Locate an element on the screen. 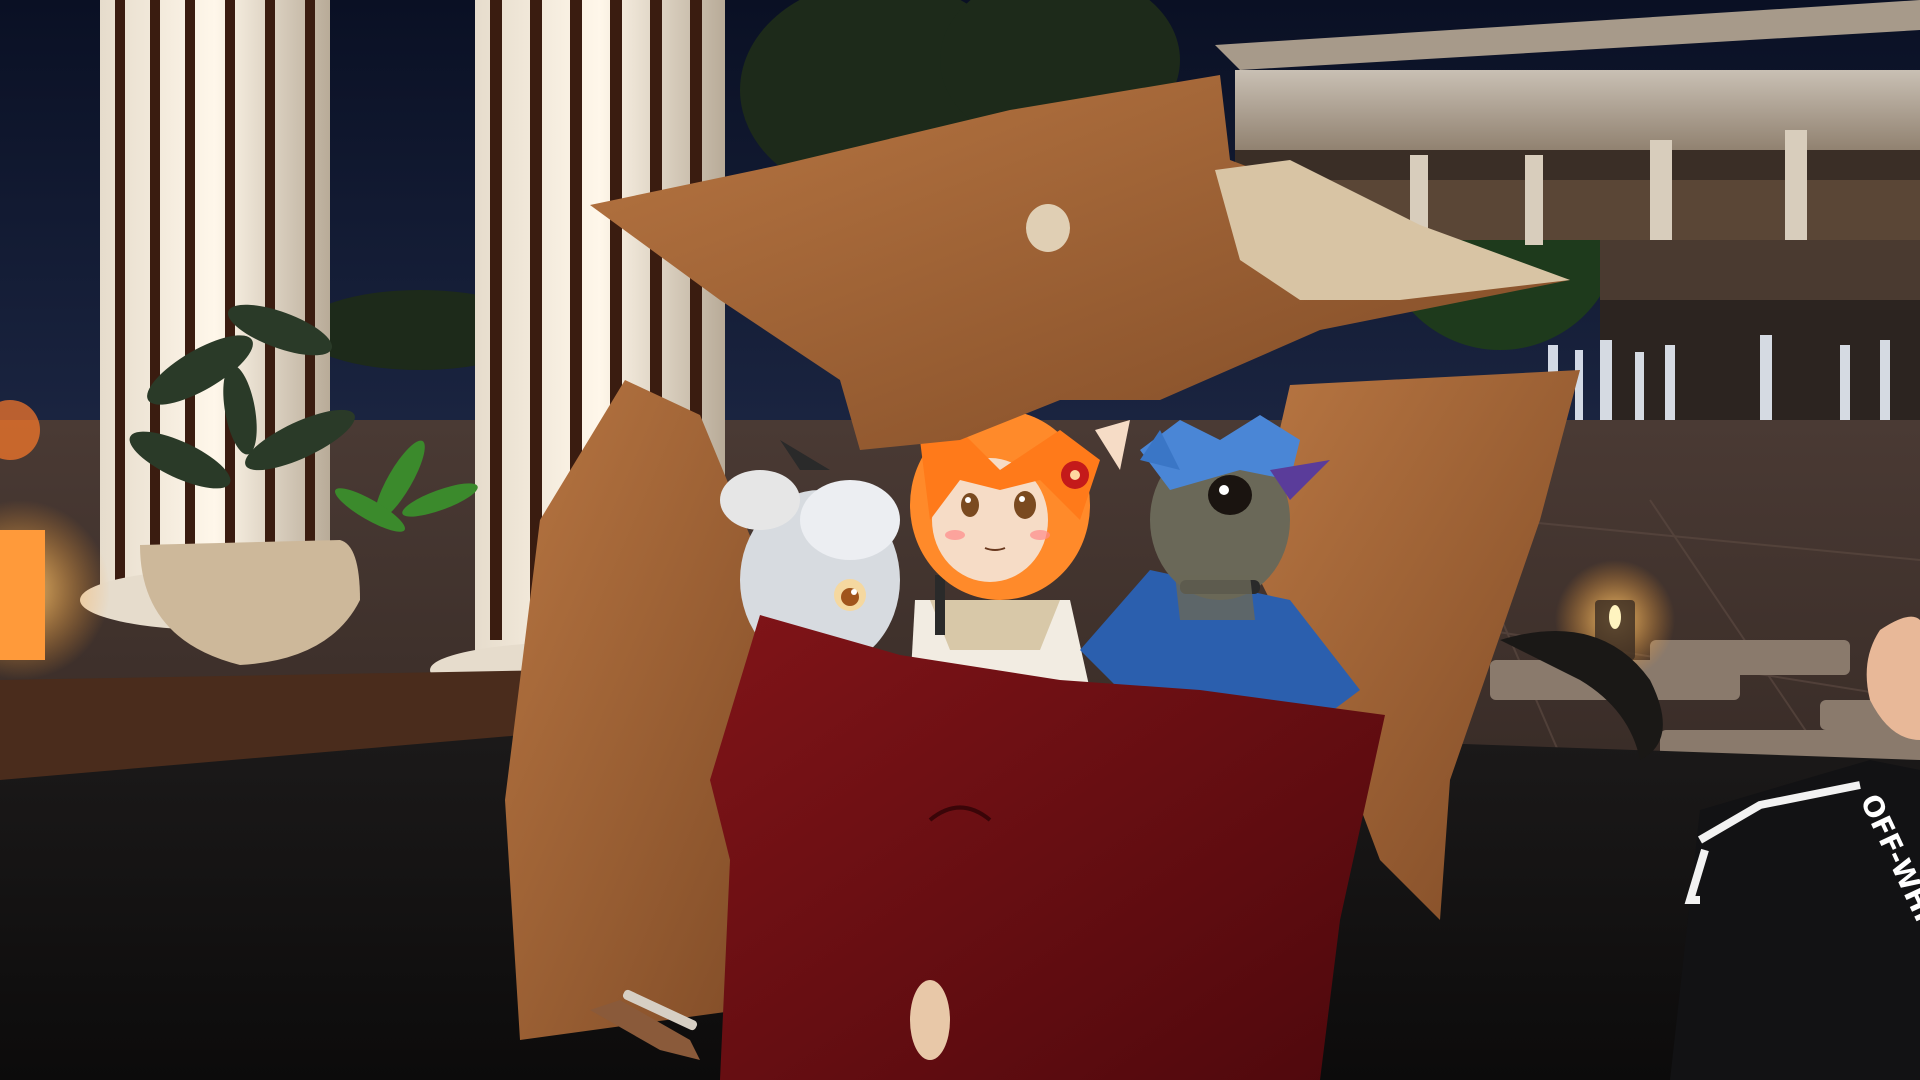 The image size is (1920, 1080). pillow-top-spot is located at coordinates (1048, 228).